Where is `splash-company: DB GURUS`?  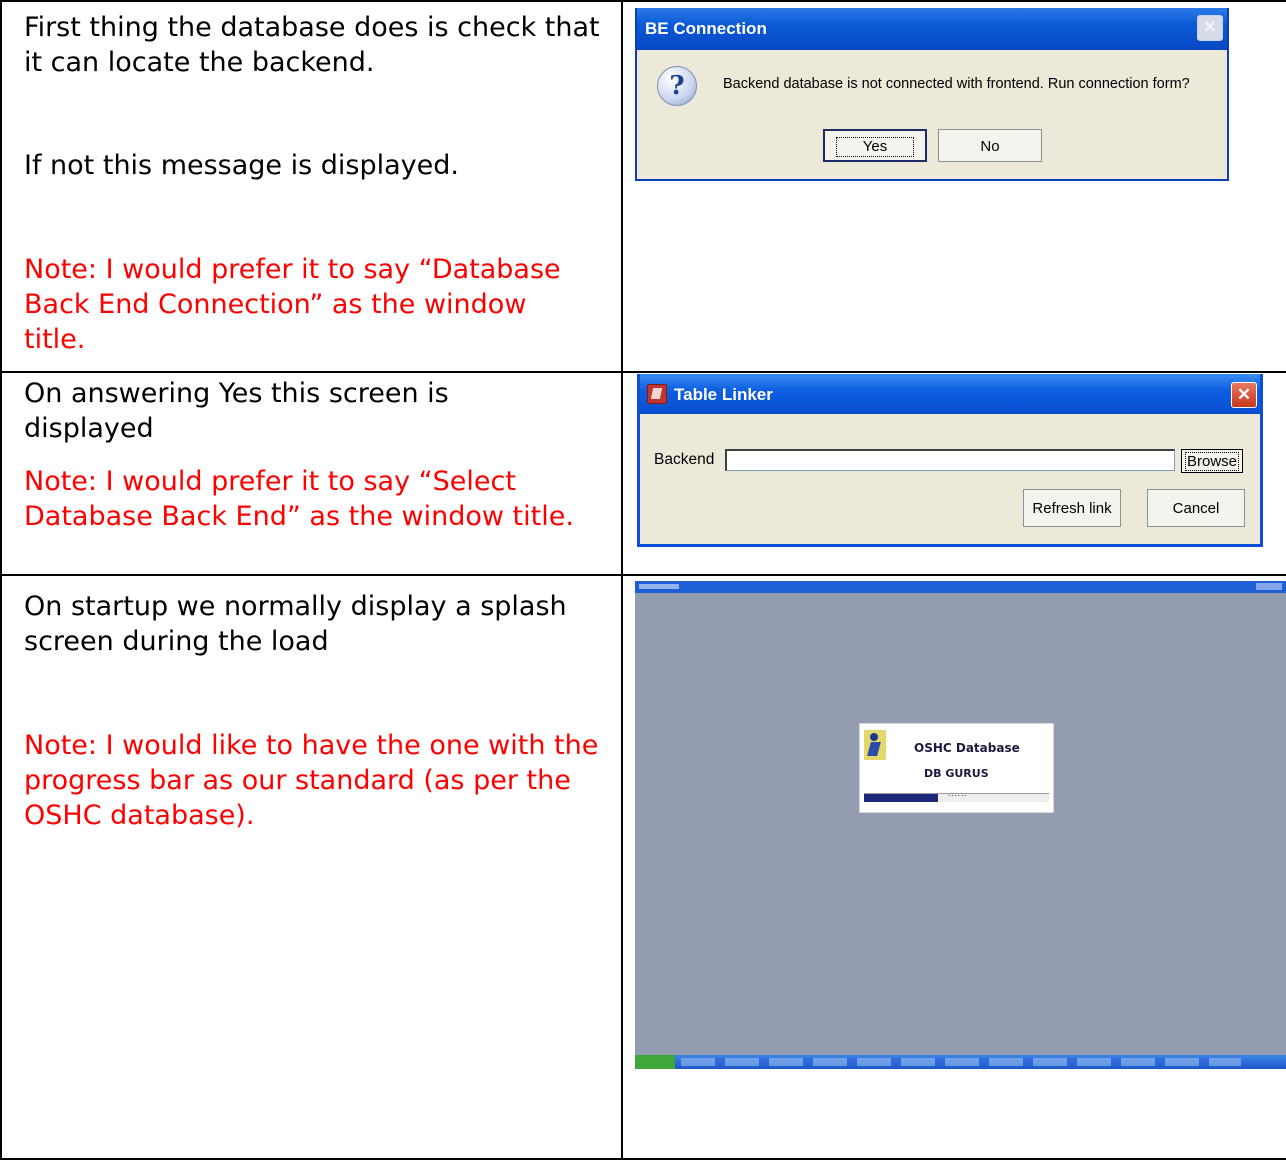 splash-company: DB GURUS is located at coordinates (956, 773).